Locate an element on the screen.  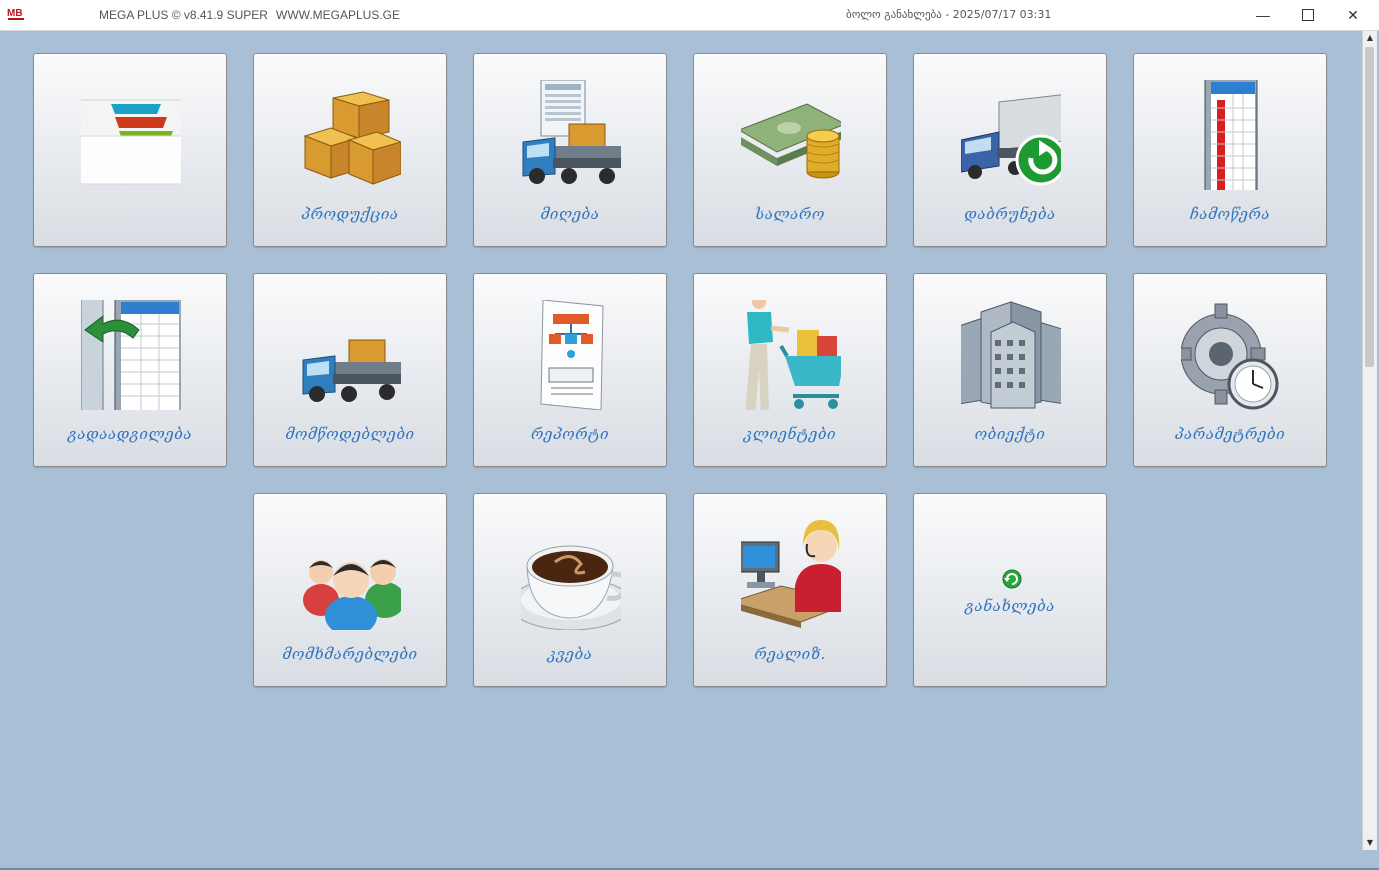
tile-label: სალარო is located at coordinates (790, 214).